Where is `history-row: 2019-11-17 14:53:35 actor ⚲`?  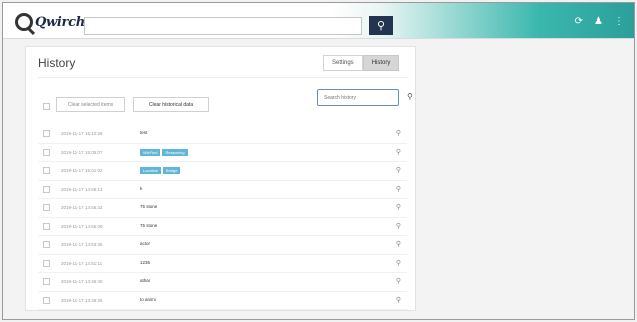
history-row: 2019-11-17 14:53:35 actor ⚲ is located at coordinates (222, 245).